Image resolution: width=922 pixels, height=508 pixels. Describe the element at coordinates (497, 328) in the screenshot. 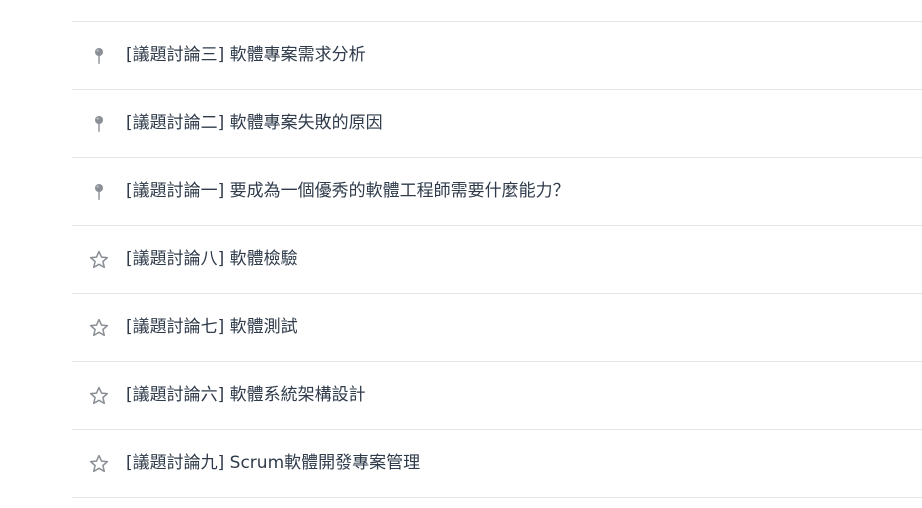

I see `list-item: [議題討論七] 軟體測試` at that location.